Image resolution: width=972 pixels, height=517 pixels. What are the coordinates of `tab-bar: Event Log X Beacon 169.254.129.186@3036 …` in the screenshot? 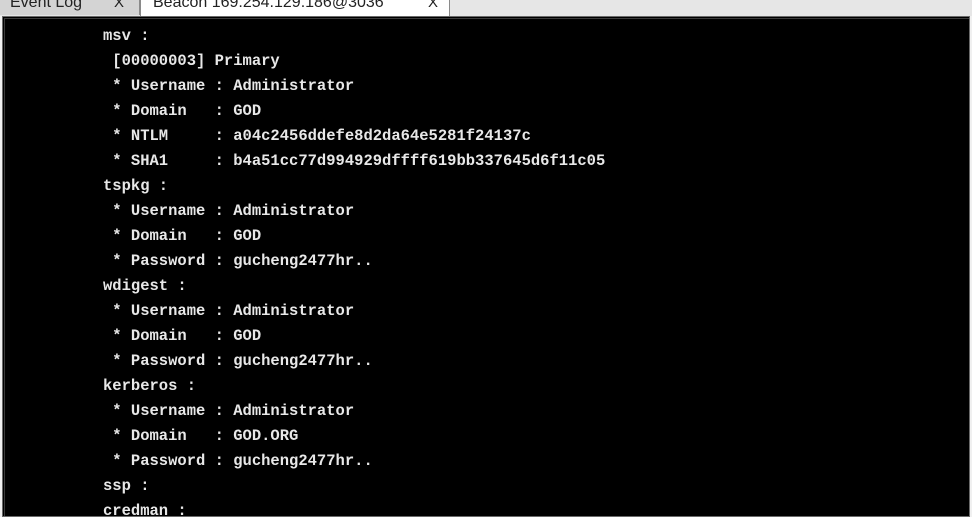 It's located at (486, 8).